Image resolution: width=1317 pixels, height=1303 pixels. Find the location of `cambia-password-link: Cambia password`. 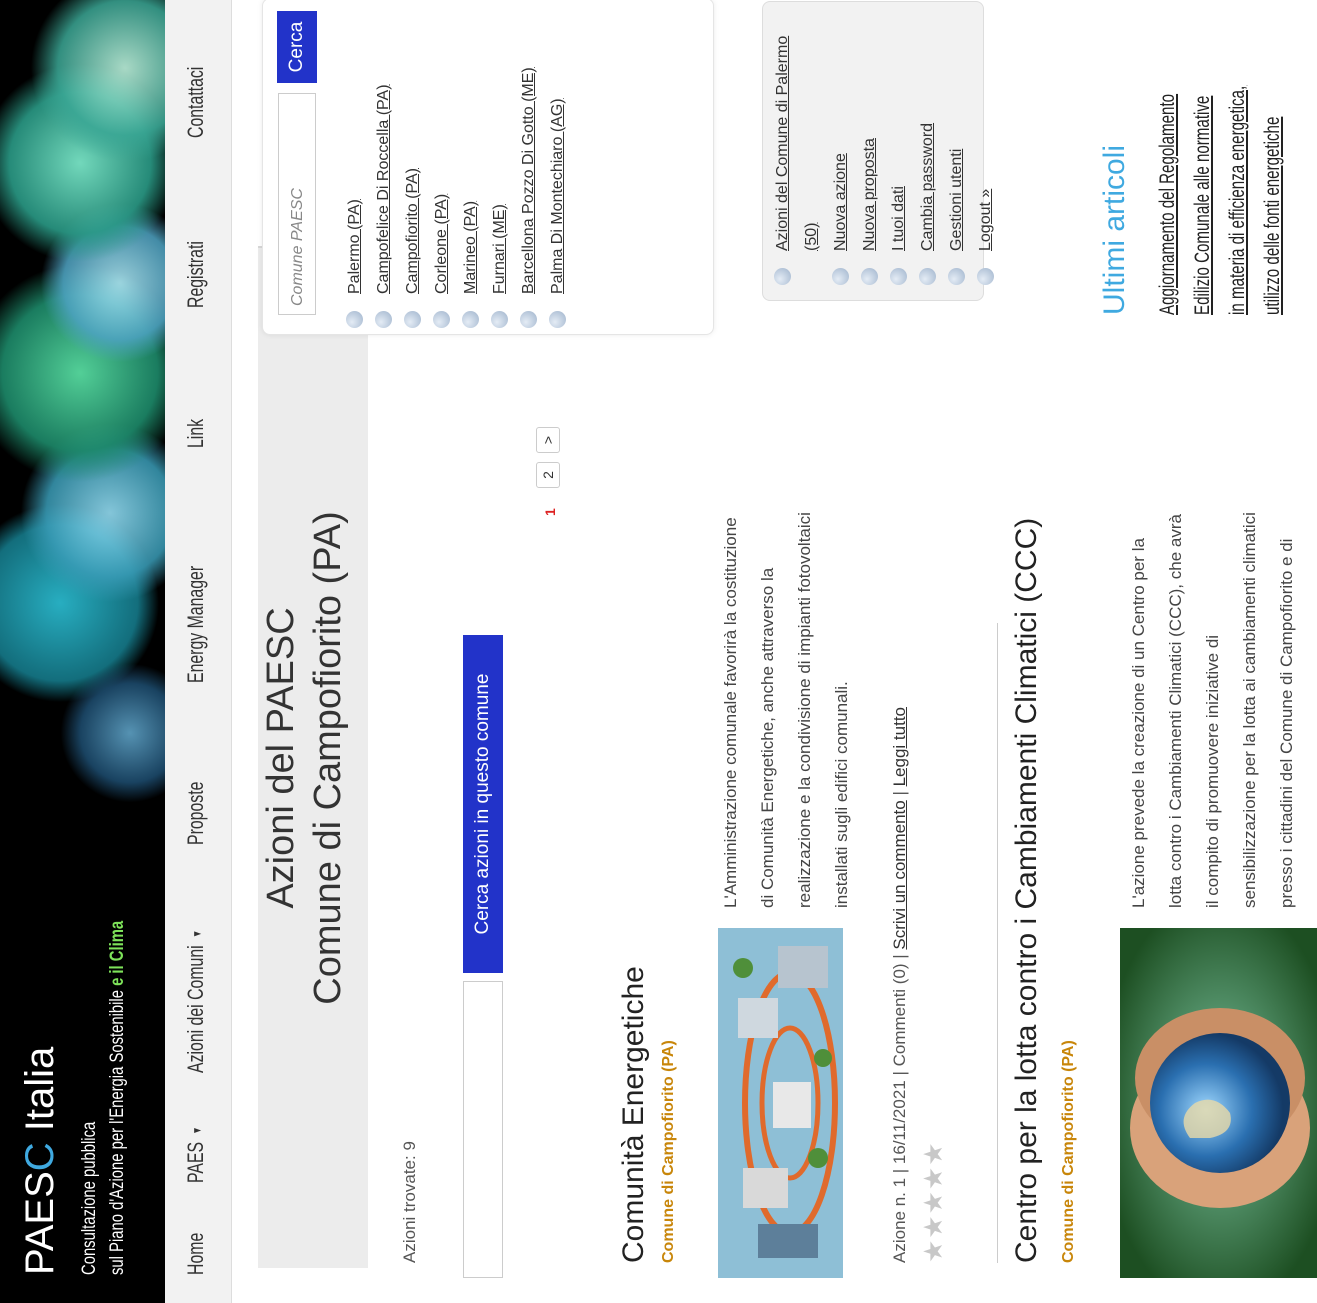

cambia-password-link: Cambia password is located at coordinates (927, 187).